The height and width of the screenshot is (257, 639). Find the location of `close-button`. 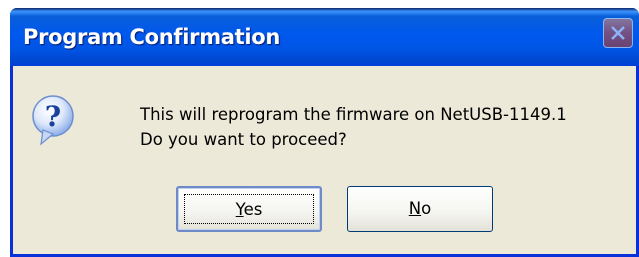

close-button is located at coordinates (618, 33).